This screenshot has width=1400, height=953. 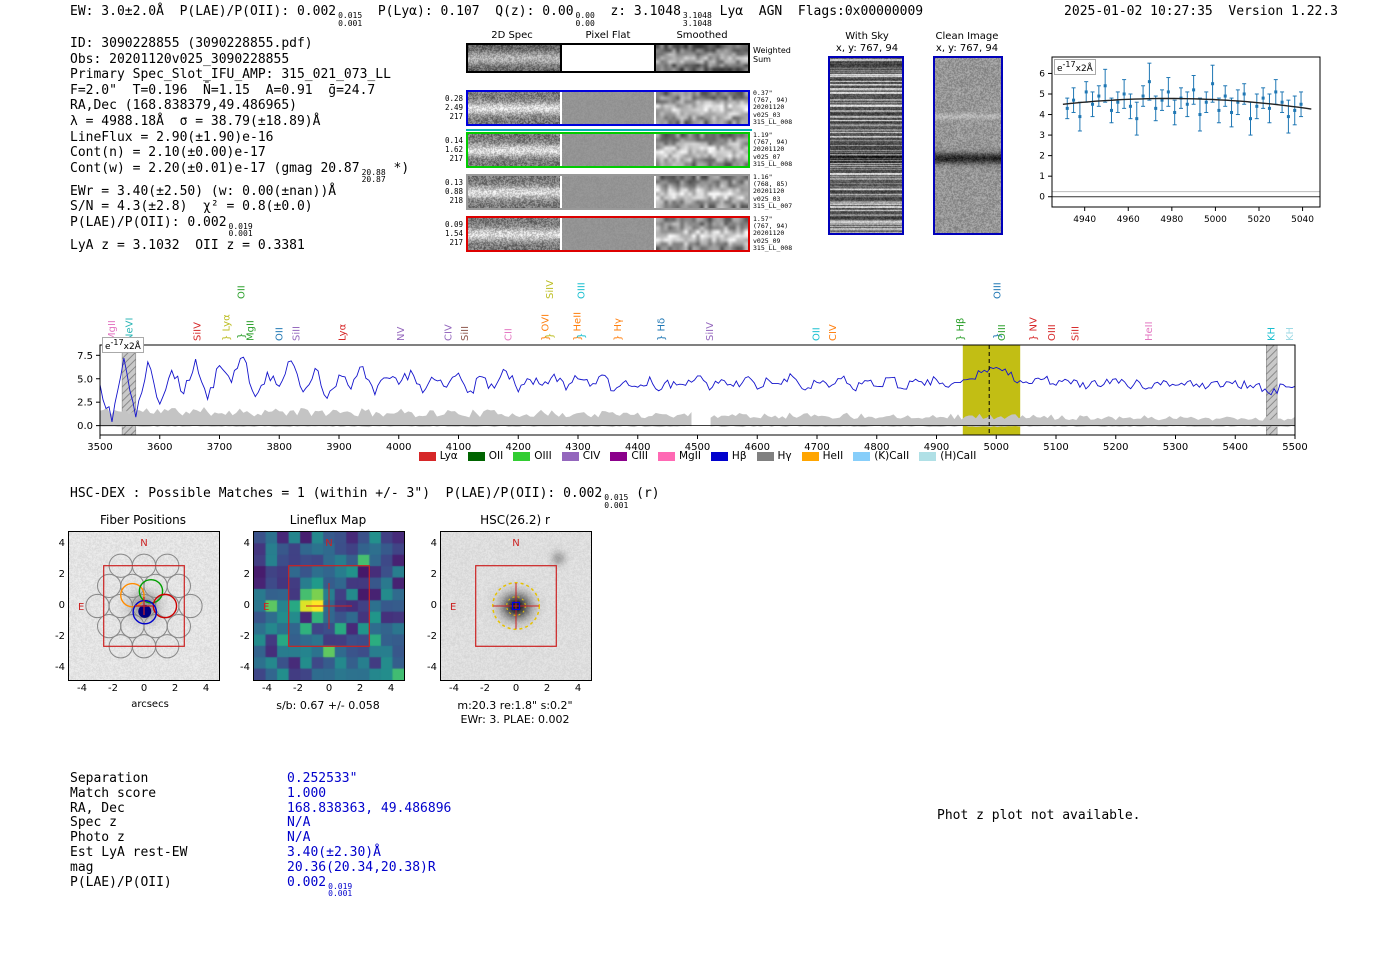 I want to click on emission-line-label: OII, so click(x=242, y=292).